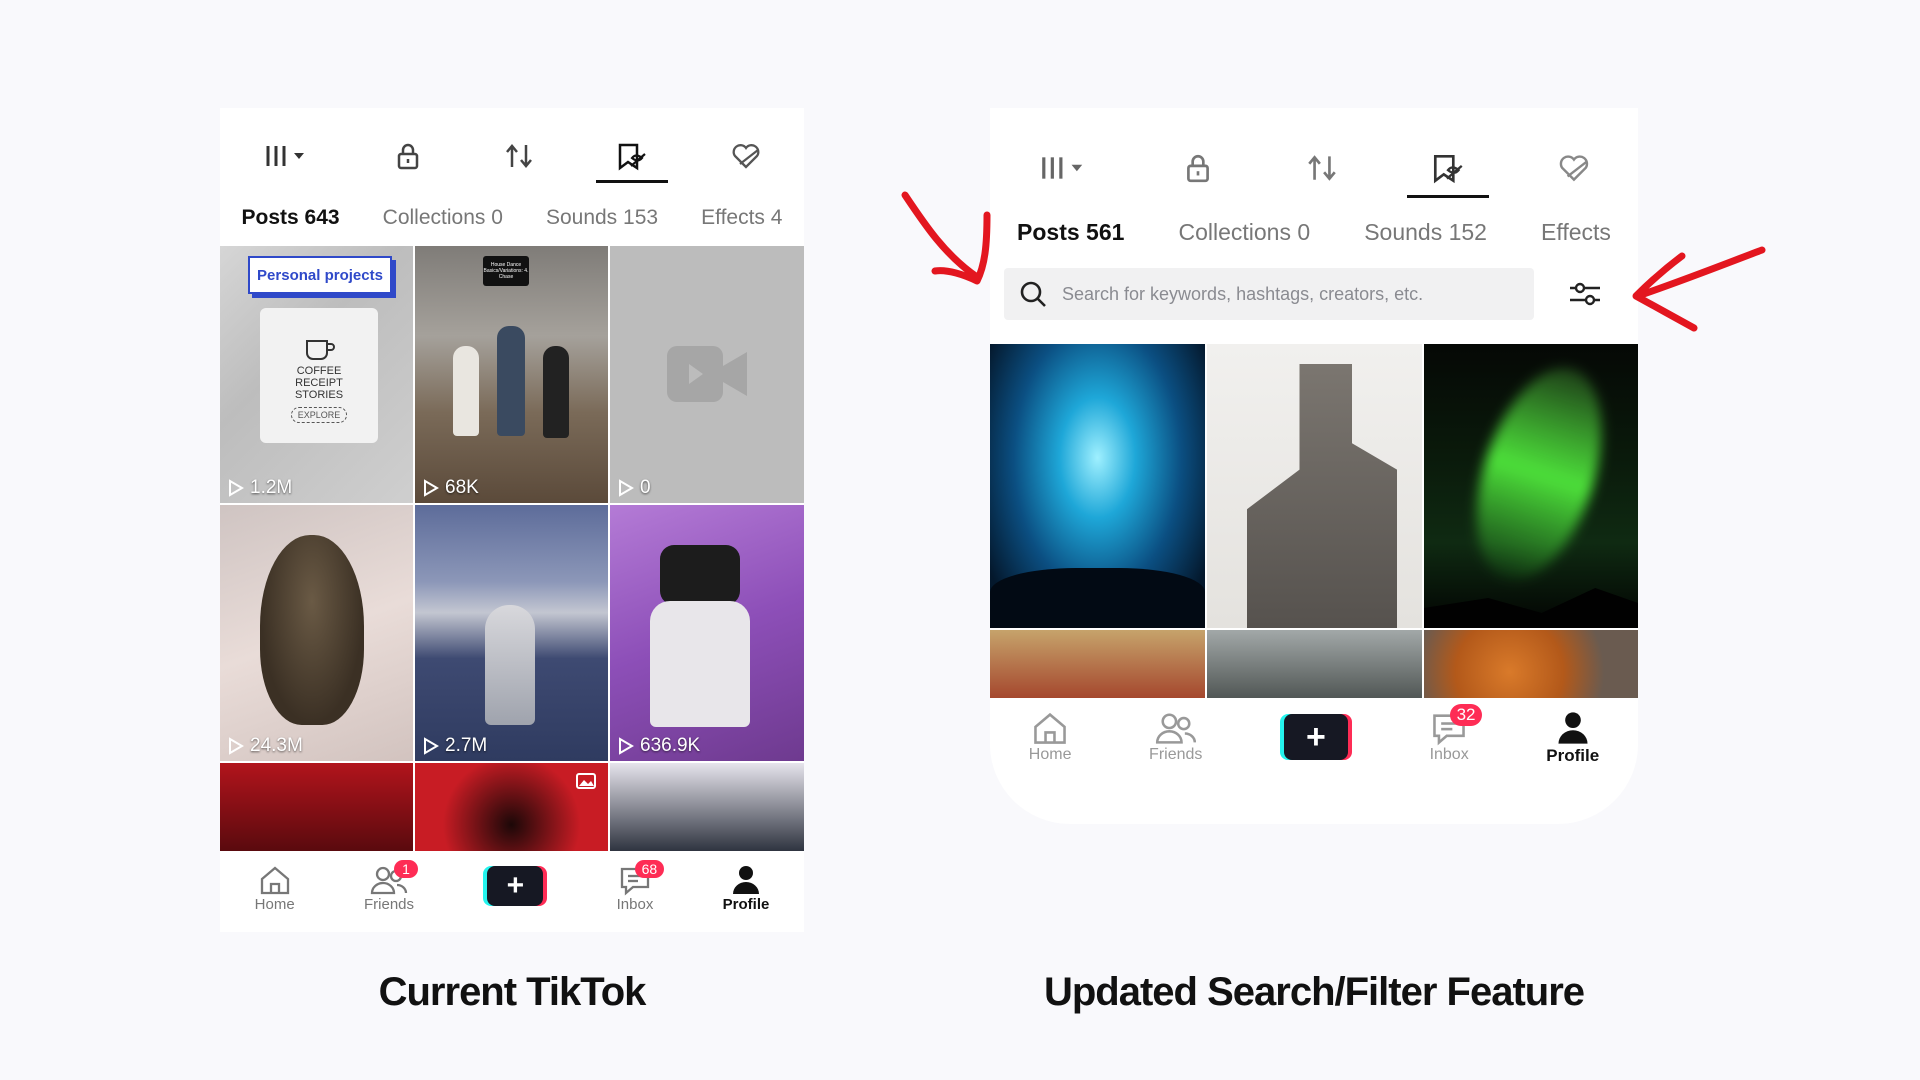  I want to click on crowd-silhouette, so click(1097, 598).